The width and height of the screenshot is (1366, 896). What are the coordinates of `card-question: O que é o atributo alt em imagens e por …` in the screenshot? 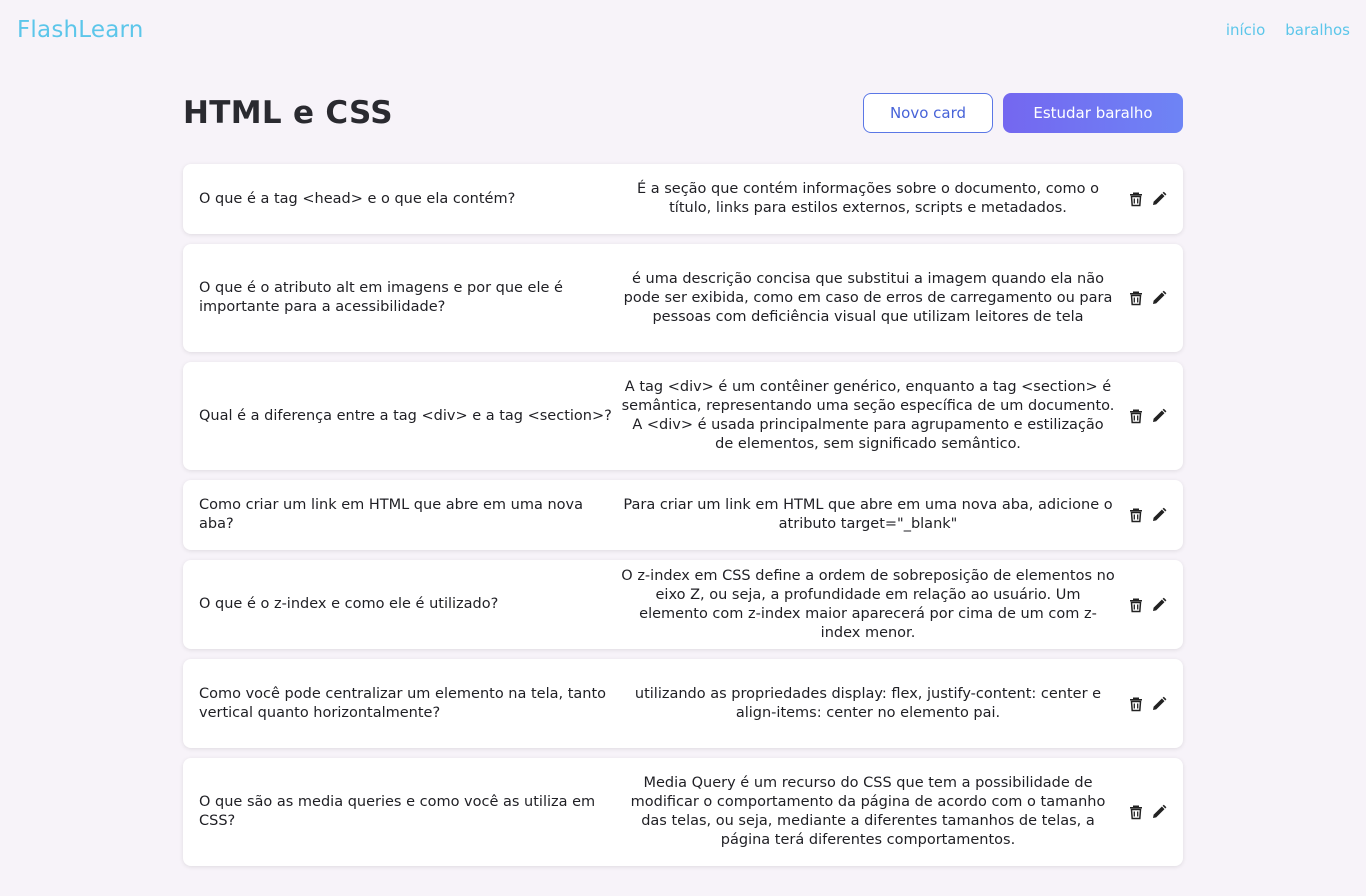 It's located at (381, 297).